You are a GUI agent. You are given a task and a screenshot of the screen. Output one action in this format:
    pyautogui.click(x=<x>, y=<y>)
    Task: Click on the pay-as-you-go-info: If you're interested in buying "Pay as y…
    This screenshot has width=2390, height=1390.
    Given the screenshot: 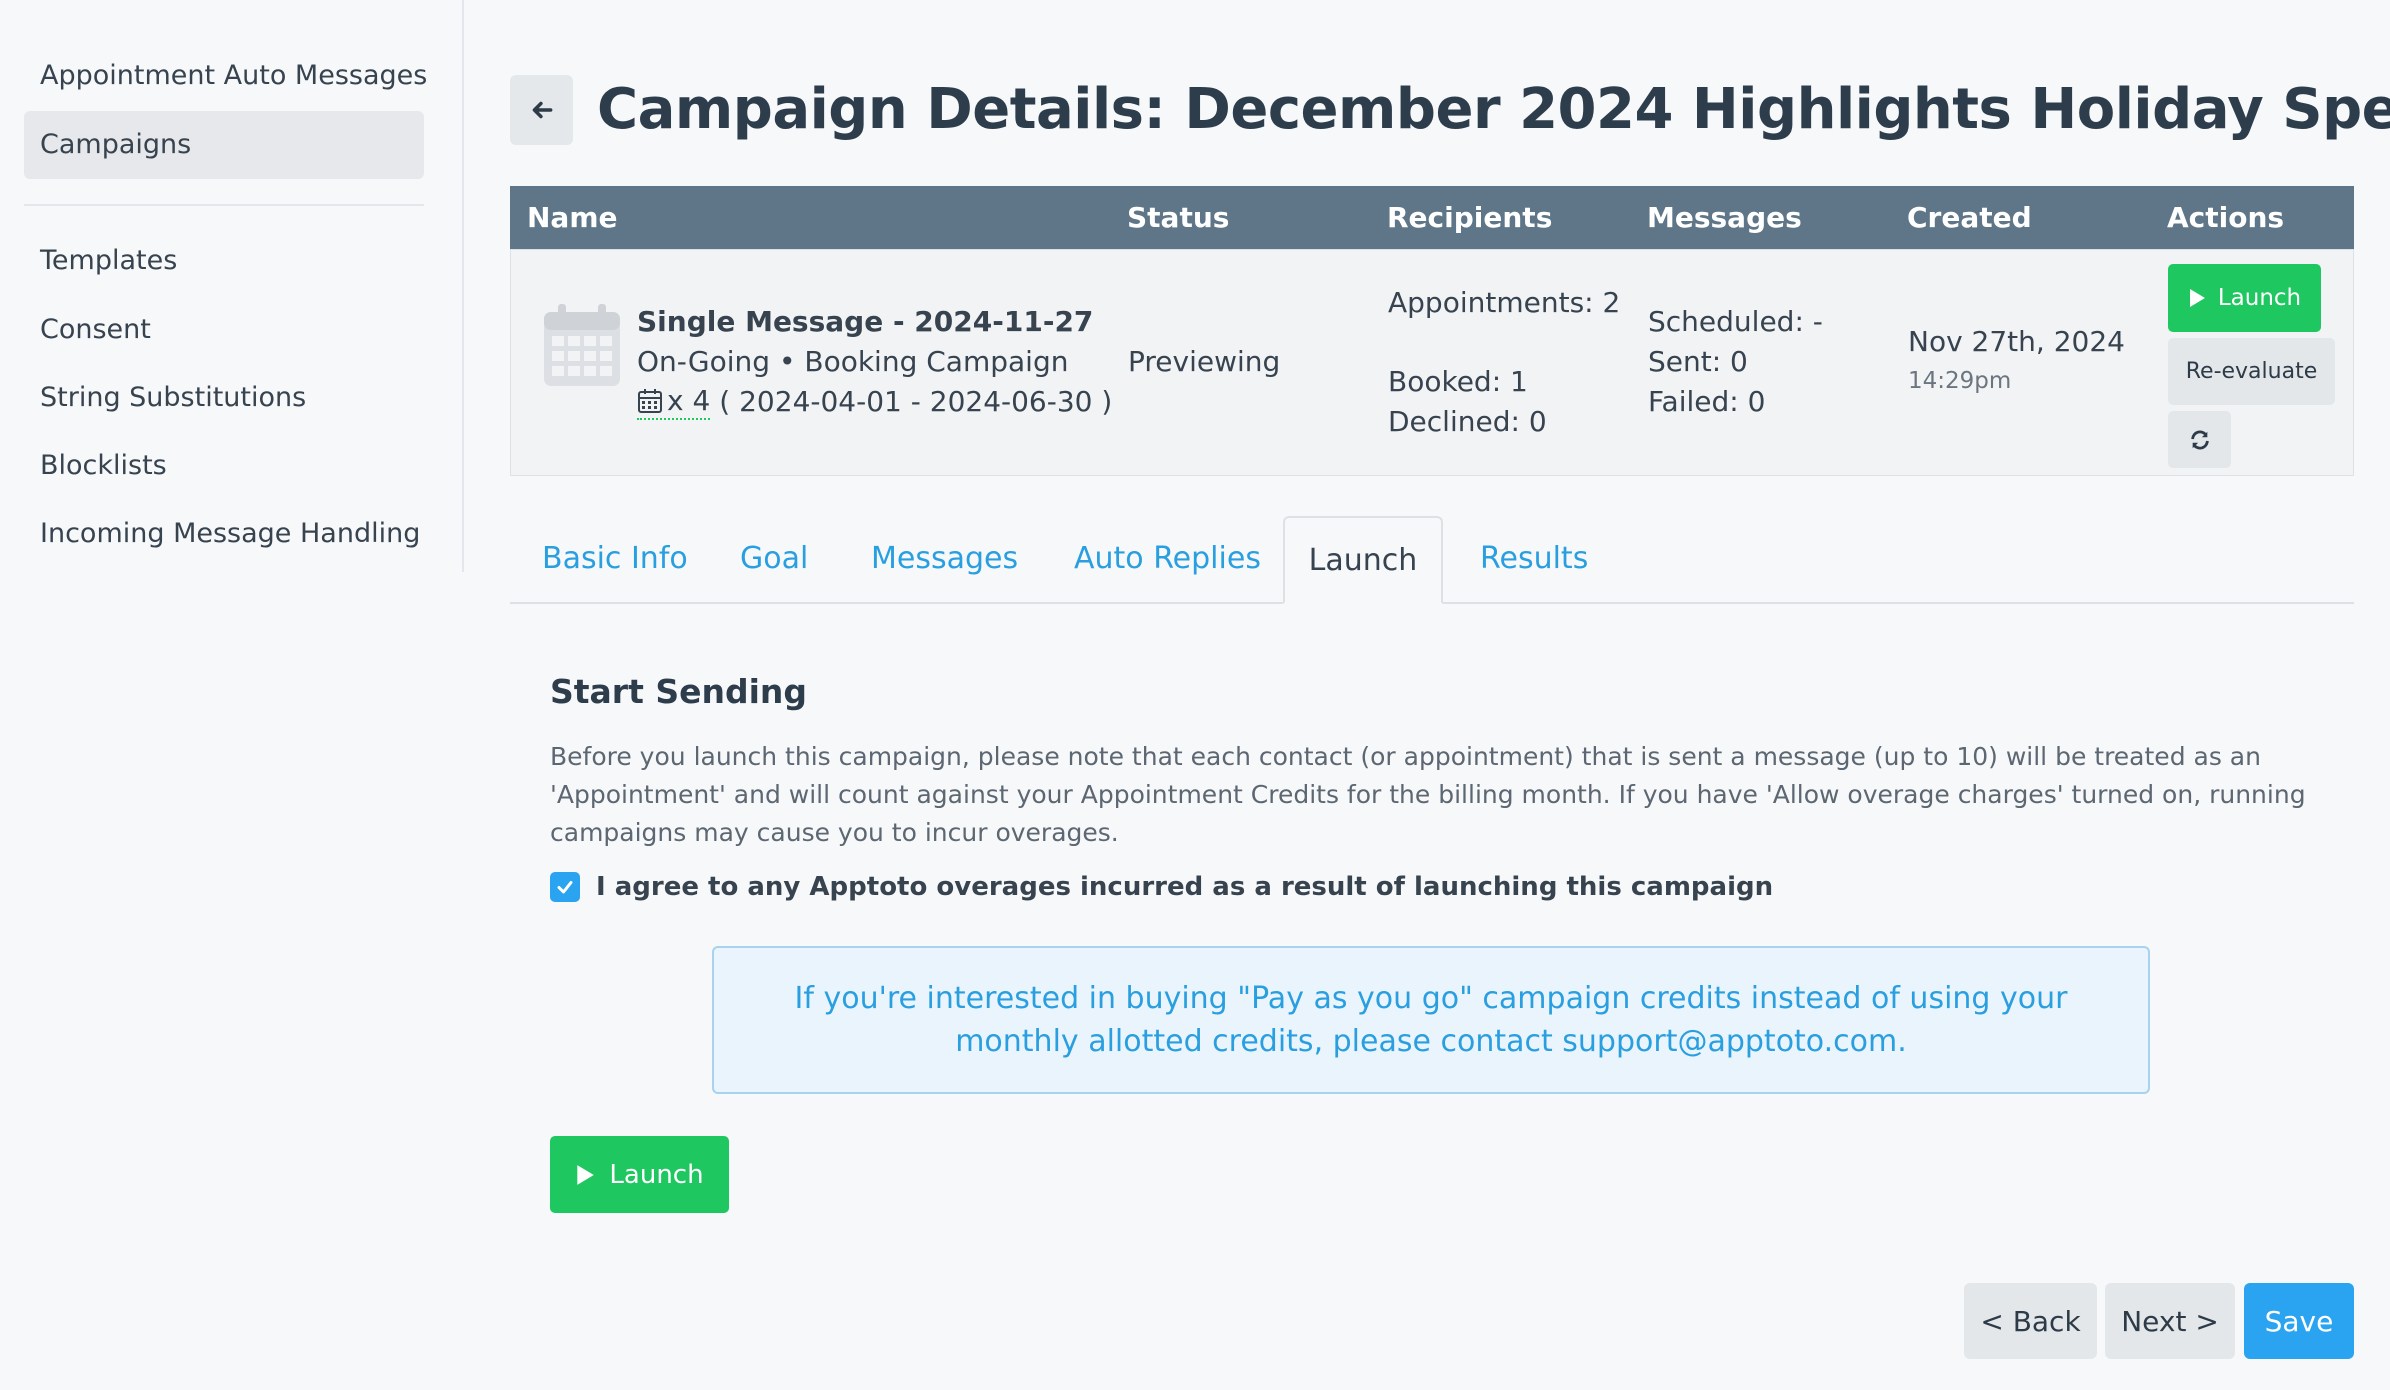 What is the action you would take?
    pyautogui.click(x=1431, y=1020)
    